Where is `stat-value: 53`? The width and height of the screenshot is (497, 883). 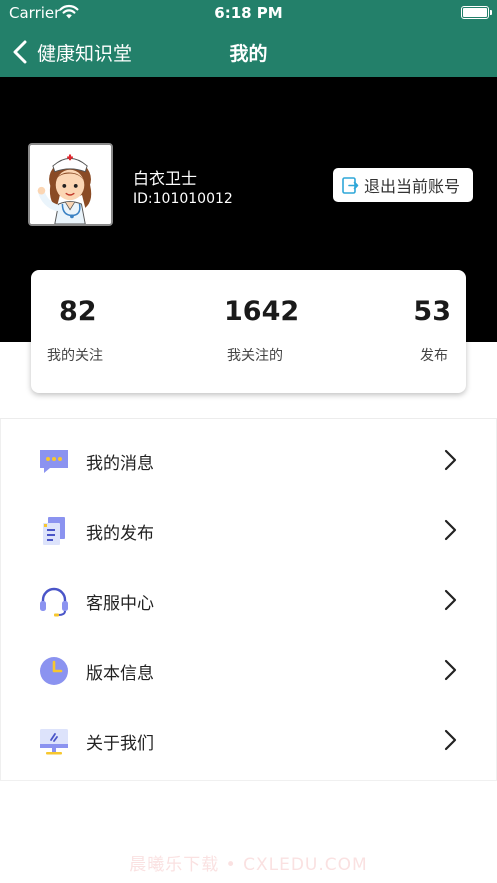 stat-value: 53 is located at coordinates (432, 311).